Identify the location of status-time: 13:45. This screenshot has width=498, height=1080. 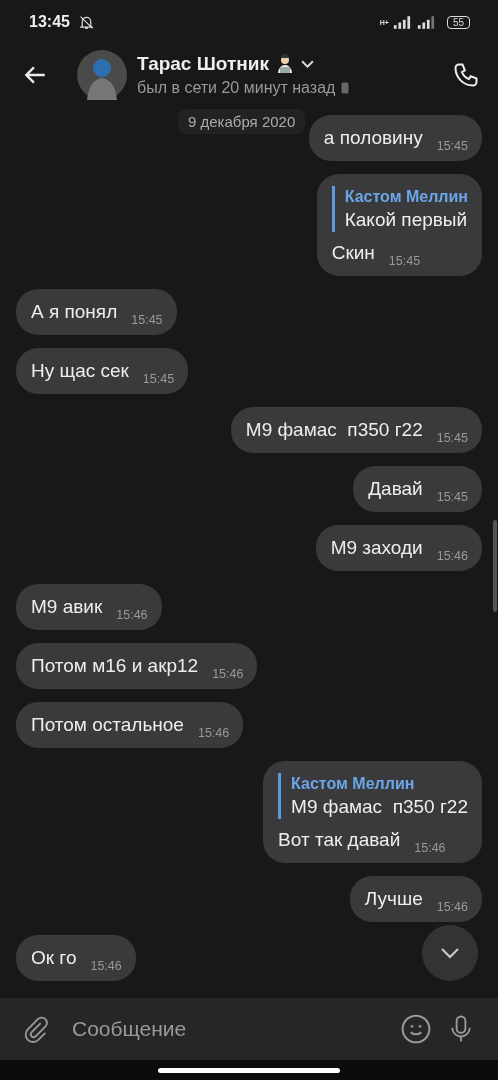
(49, 22).